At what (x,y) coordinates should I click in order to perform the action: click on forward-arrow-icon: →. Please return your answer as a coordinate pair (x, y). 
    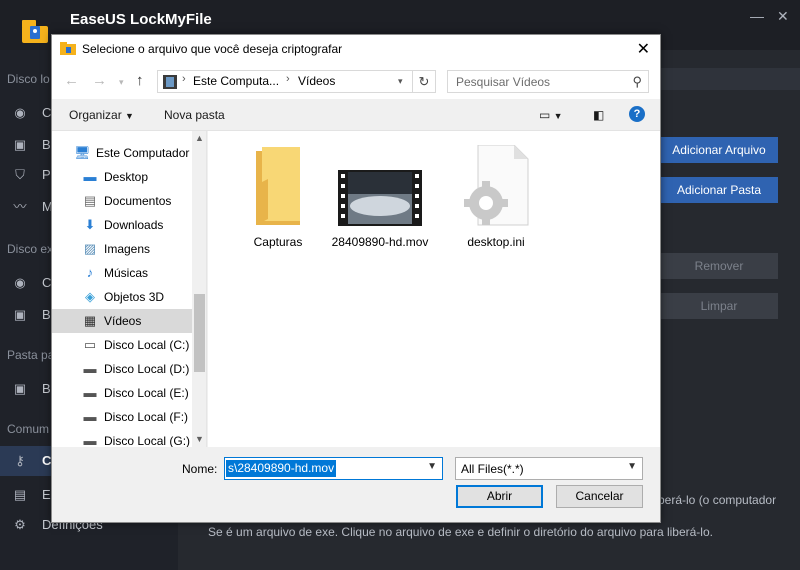
    Looking at the image, I should click on (99, 80).